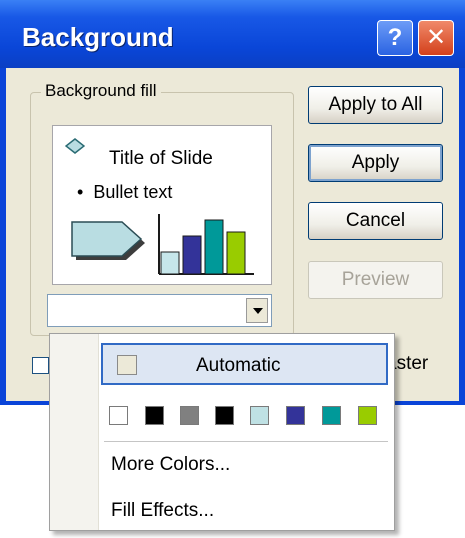 This screenshot has width=465, height=538. What do you see at coordinates (133, 192) in the screenshot?
I see `preview-bullet-text: Bullet text` at bounding box center [133, 192].